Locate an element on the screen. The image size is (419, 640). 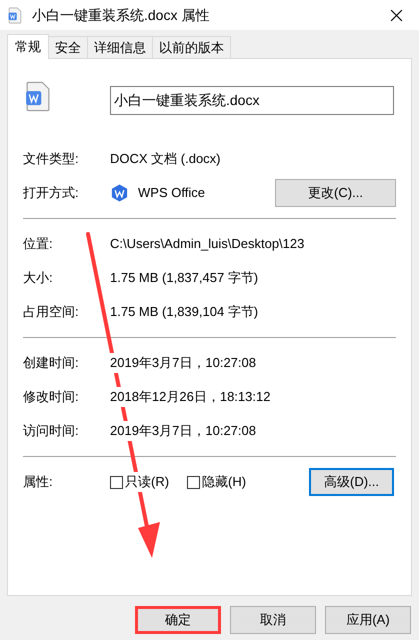
field-label: 占用空间: is located at coordinates (51, 312).